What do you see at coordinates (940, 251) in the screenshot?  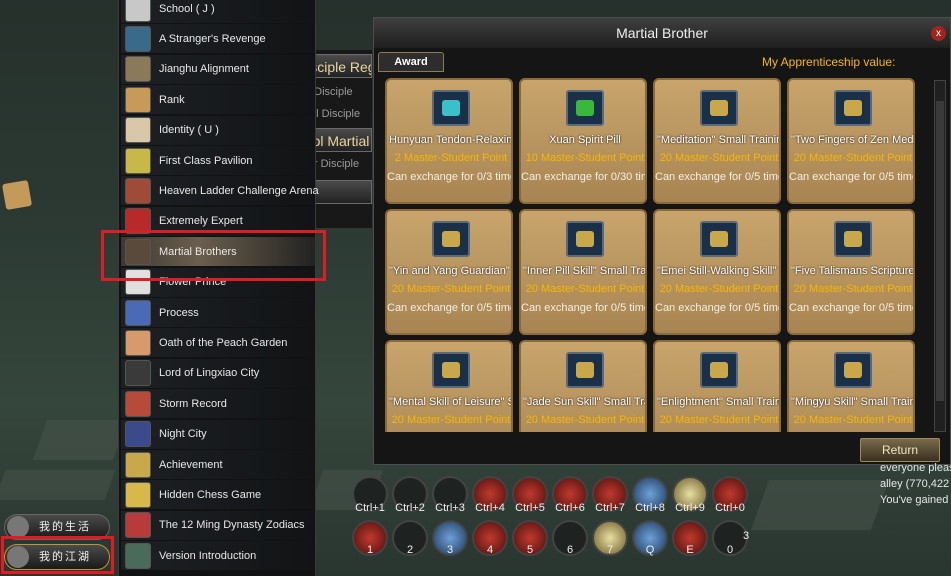 I see `scrollbar-thumb` at bounding box center [940, 251].